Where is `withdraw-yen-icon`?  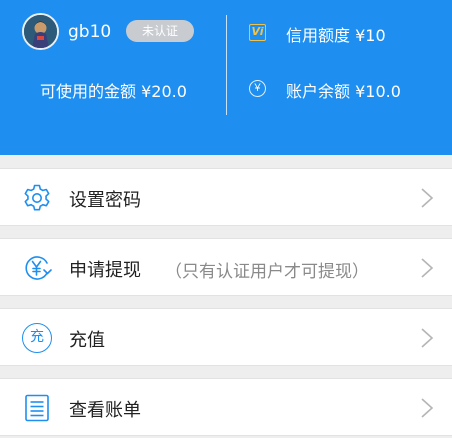
withdraw-yen-icon is located at coordinates (38, 268).